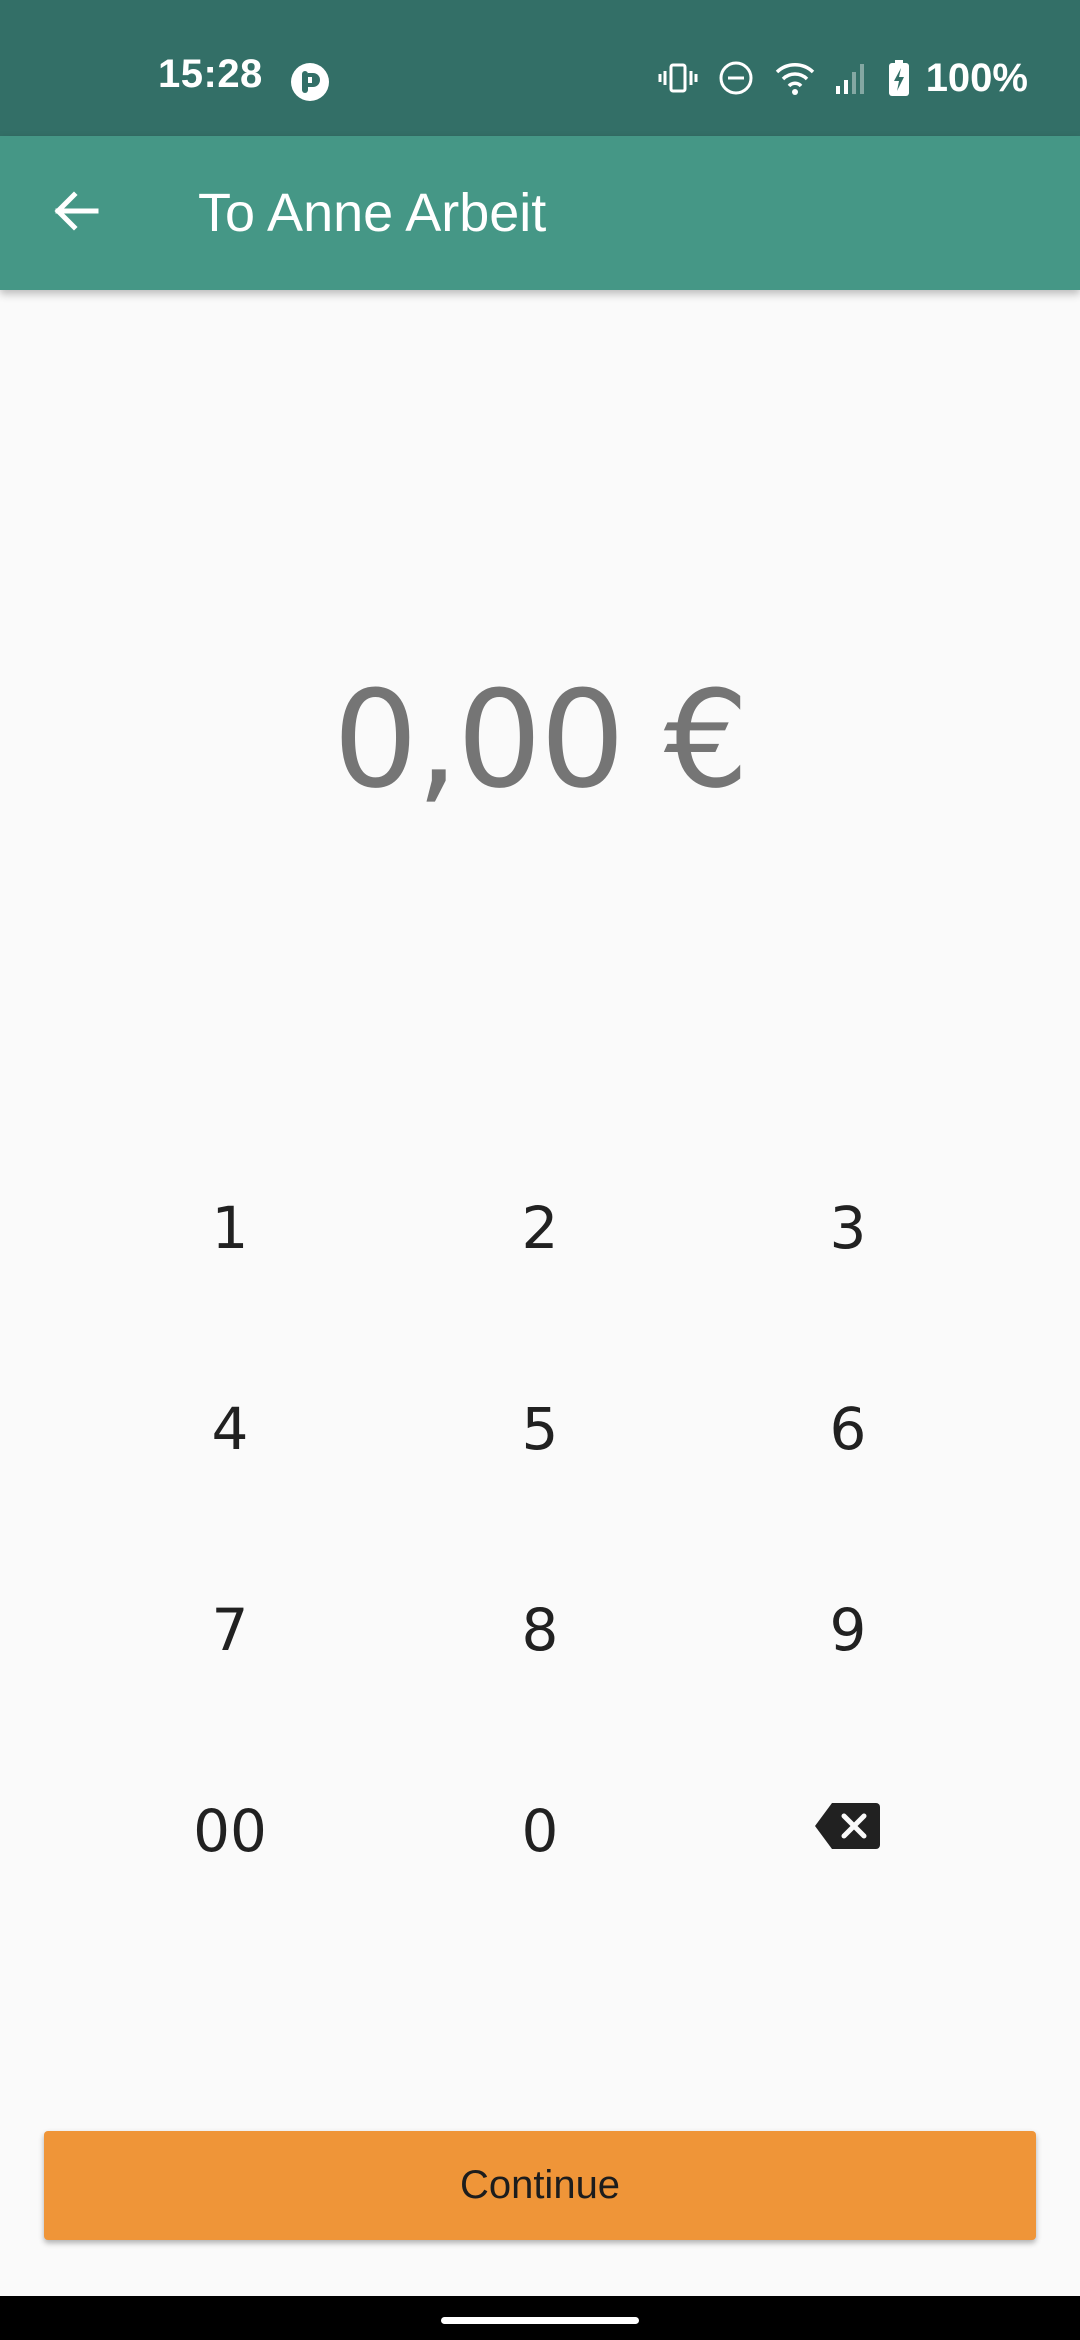 Image resolution: width=1080 pixels, height=2340 pixels. I want to click on home-gesture-handle, so click(540, 2320).